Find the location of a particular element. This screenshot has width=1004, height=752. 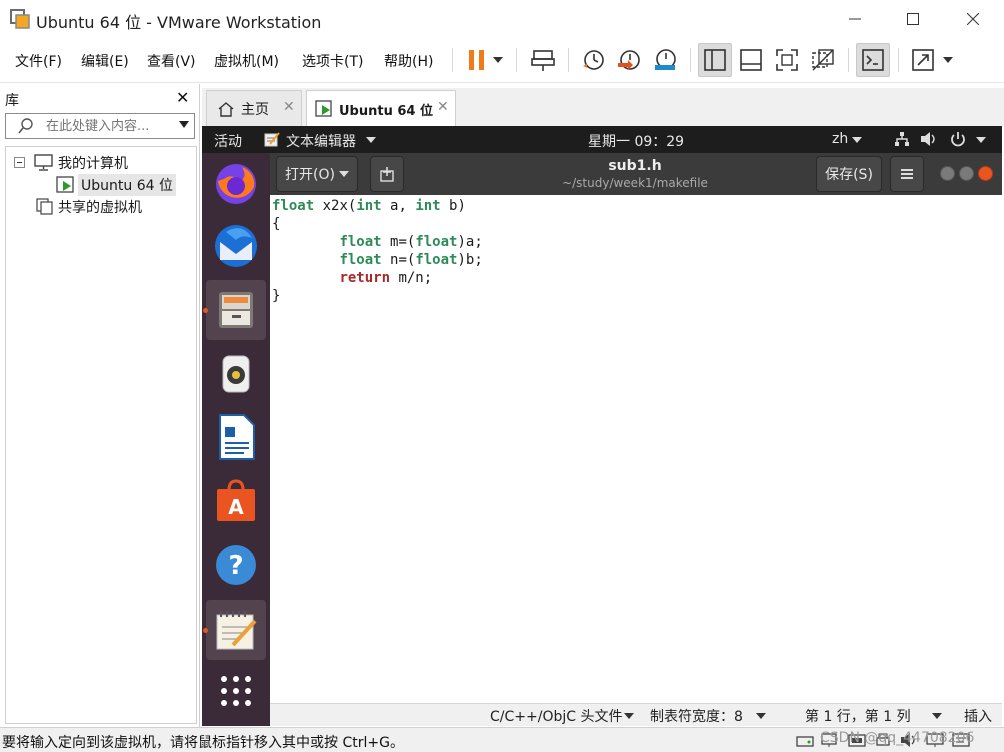

send-ctrl-alt-del-button is located at coordinates (543, 60).